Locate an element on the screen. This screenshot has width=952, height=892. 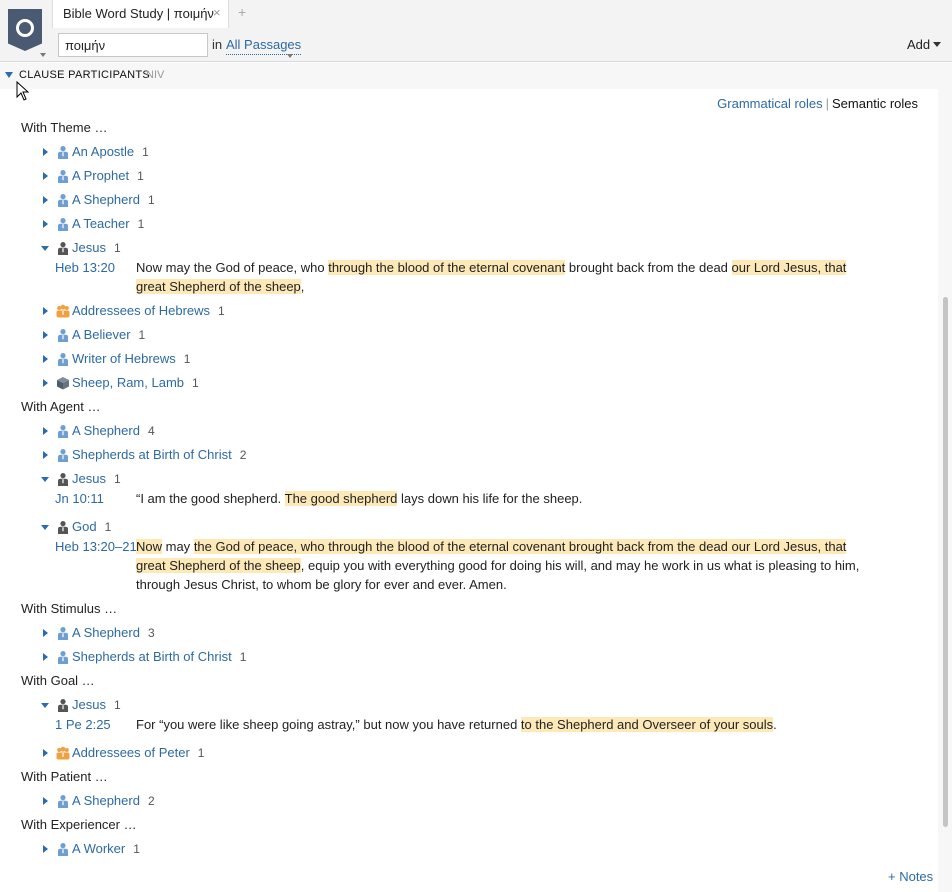
add-tab-button: + is located at coordinates (242, 12).